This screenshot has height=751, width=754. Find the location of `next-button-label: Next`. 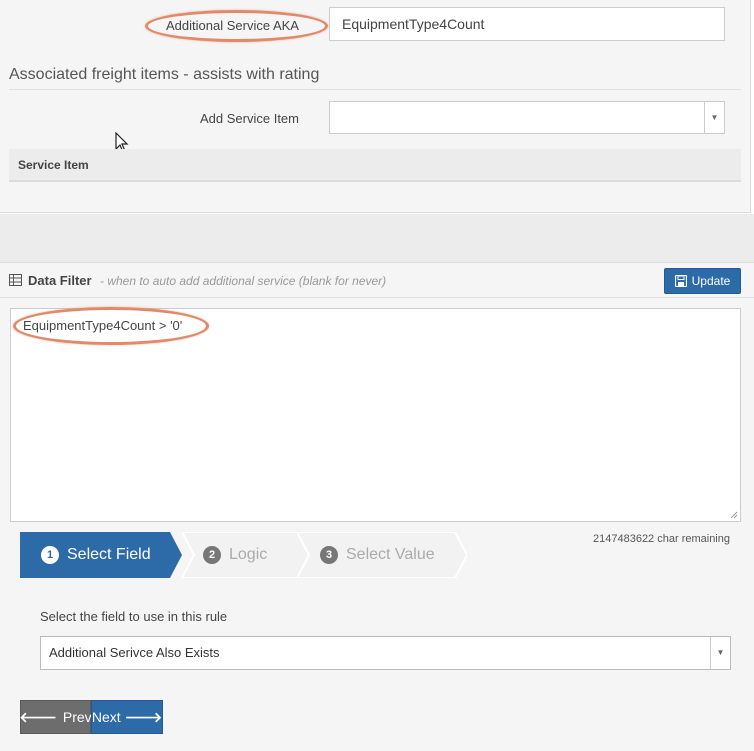

next-button-label: Next is located at coordinates (106, 717).